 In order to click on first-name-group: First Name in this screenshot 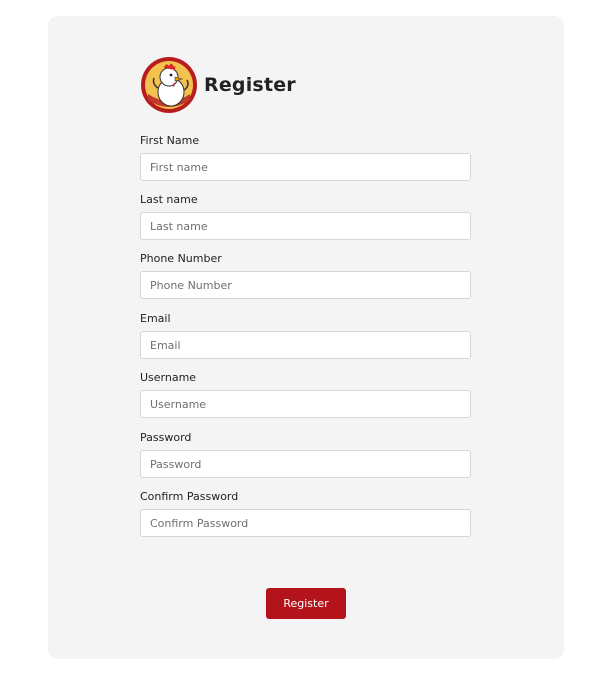, I will do `click(305, 157)`.